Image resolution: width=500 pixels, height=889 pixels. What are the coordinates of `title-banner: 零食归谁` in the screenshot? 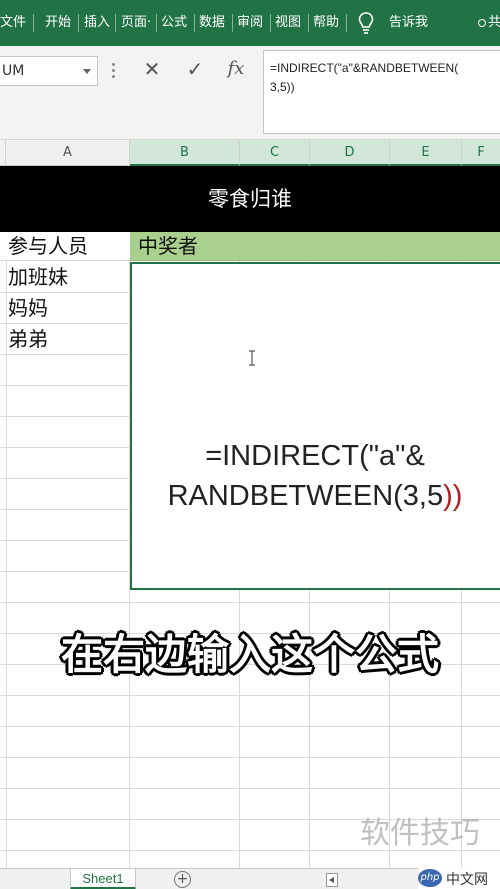 It's located at (250, 199).